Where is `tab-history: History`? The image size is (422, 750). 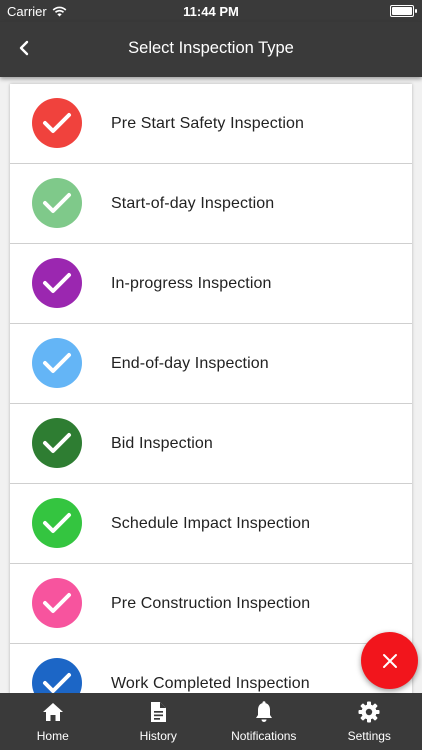 tab-history: History is located at coordinates (159, 721).